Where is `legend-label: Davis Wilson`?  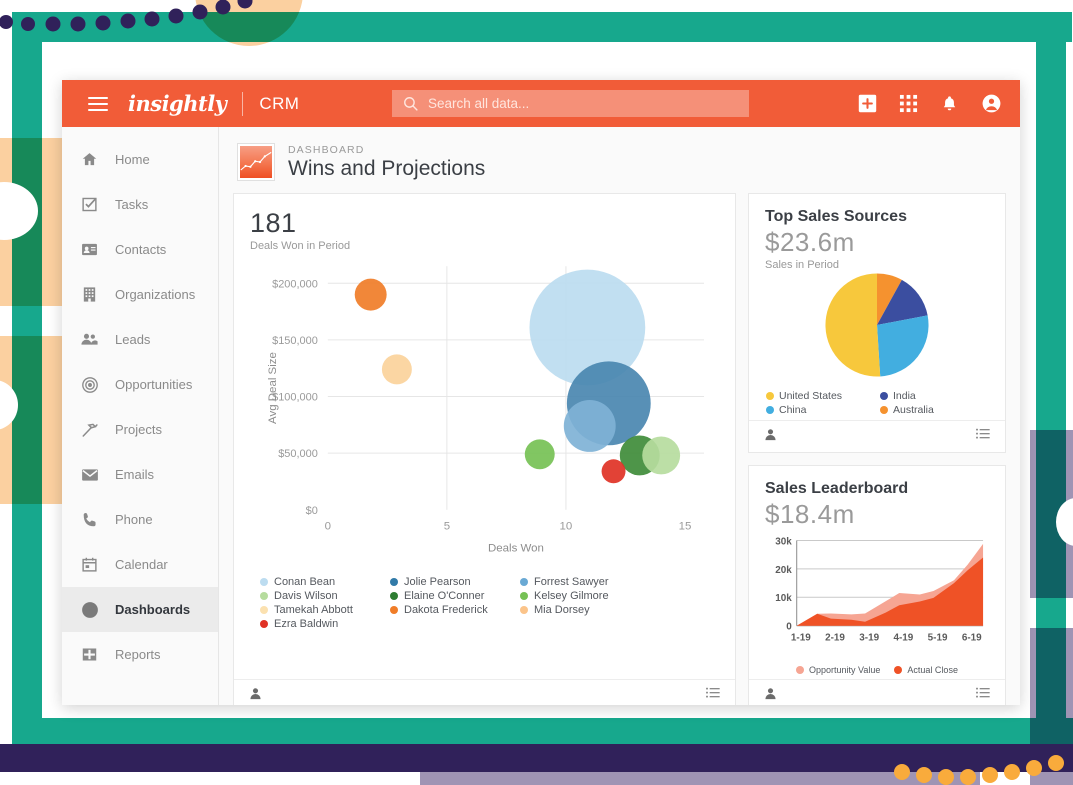 legend-label: Davis Wilson is located at coordinates (306, 596).